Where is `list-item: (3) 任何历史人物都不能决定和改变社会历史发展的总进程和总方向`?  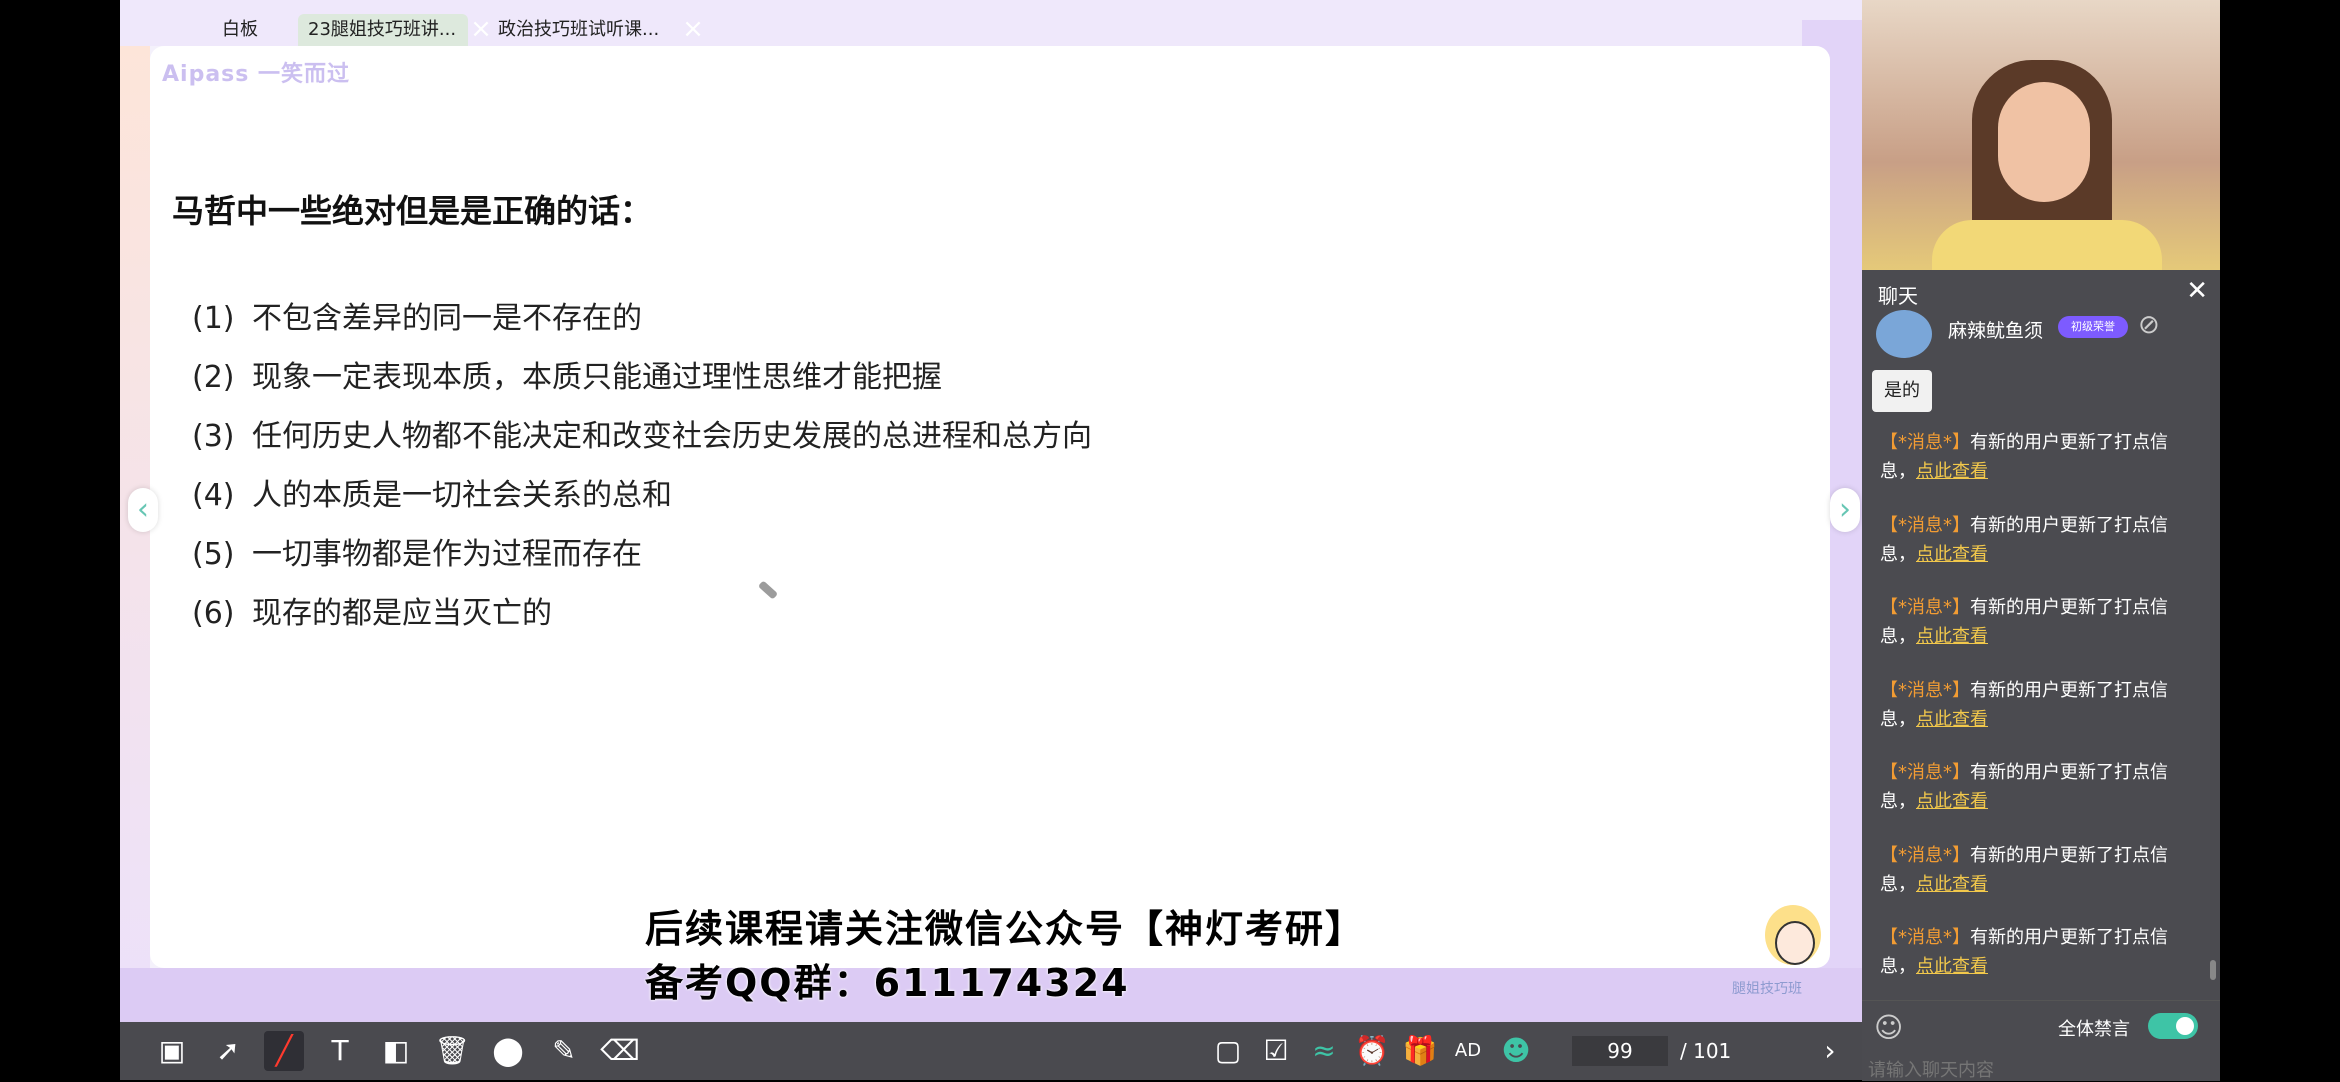 list-item: (3) 任何历史人物都不能决定和改变社会历史发展的总进程和总方向 is located at coordinates (642, 436).